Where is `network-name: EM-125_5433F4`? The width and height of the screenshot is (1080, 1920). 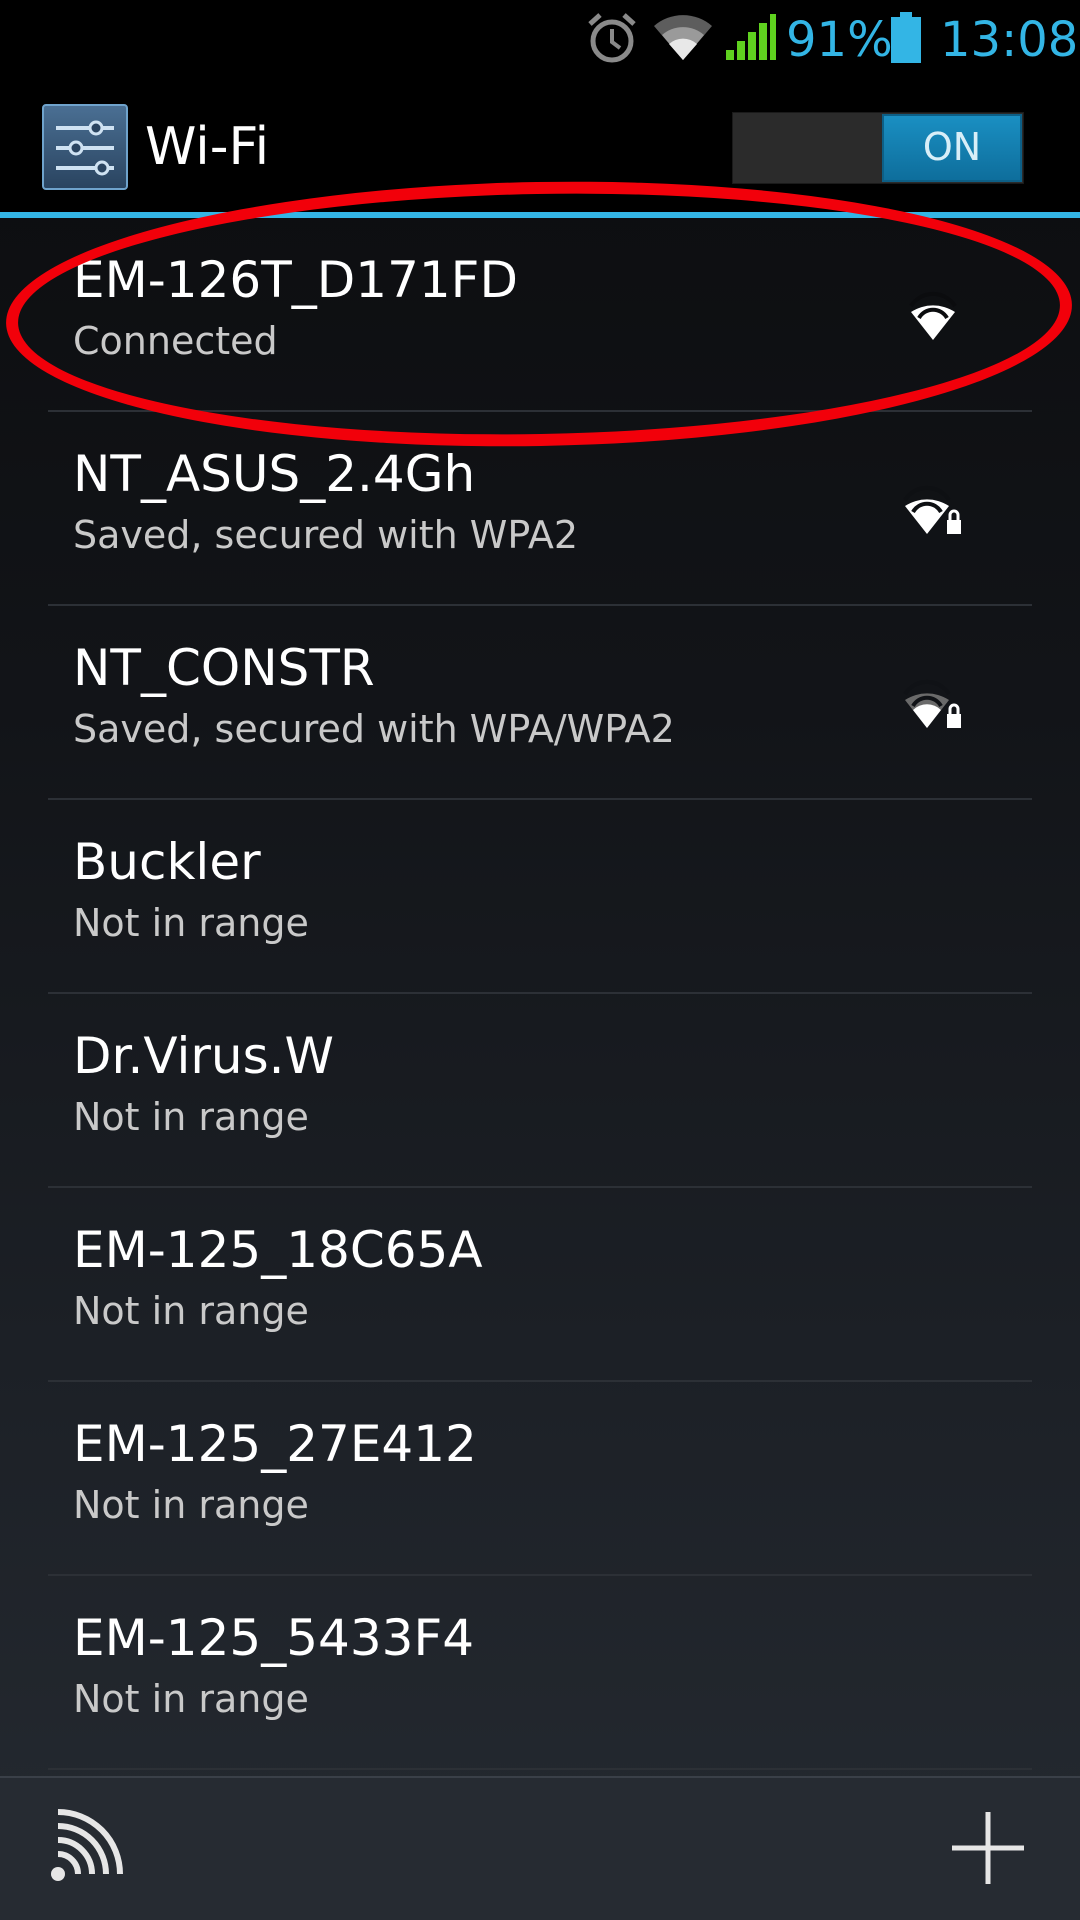 network-name: EM-125_5433F4 is located at coordinates (274, 1638).